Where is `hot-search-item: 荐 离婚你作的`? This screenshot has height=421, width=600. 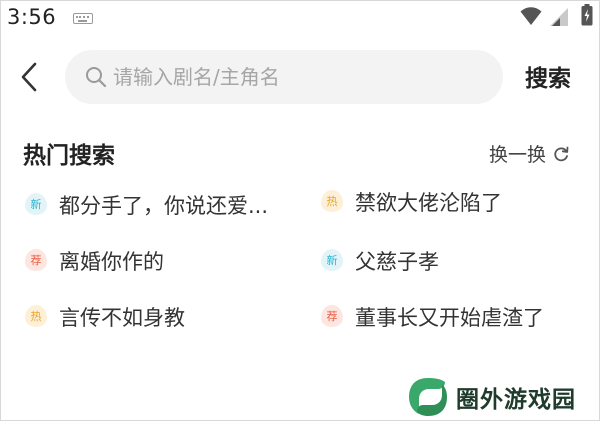
hot-search-item: 荐 离婚你作的 is located at coordinates (93, 261).